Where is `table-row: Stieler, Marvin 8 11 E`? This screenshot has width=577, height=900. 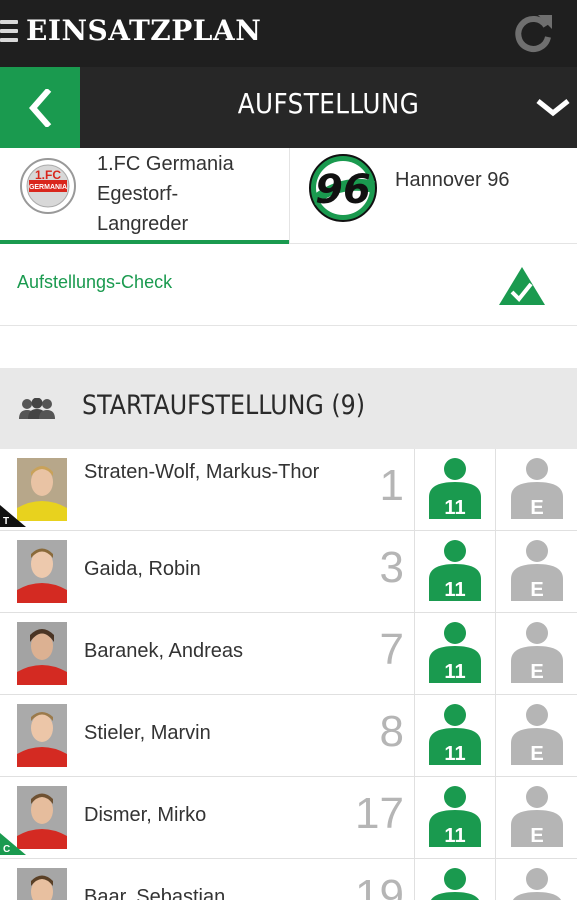 table-row: Stieler, Marvin 8 11 E is located at coordinates (288, 736).